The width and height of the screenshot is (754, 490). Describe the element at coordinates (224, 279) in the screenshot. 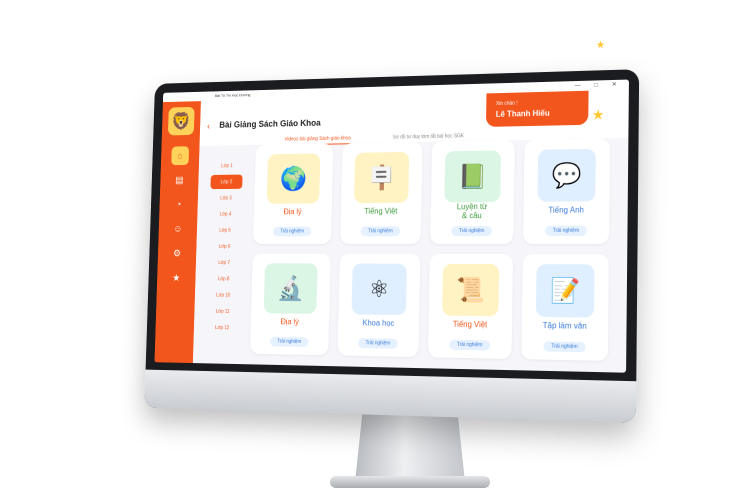

I see `grade-item: Lớp 8` at that location.